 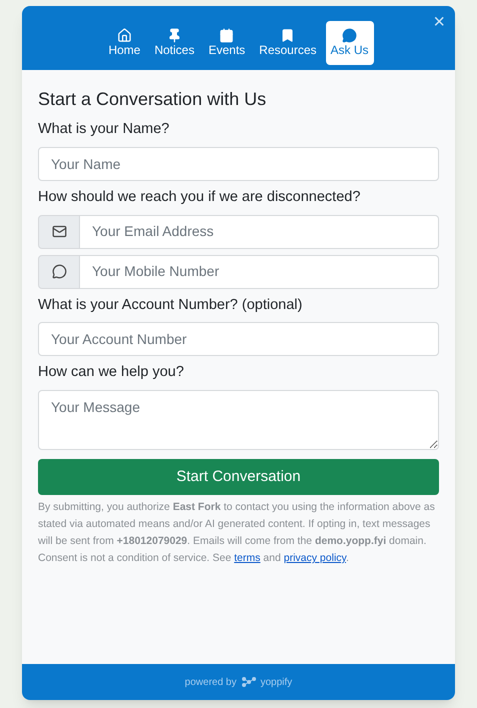 I want to click on email-field: Your Email Address, so click(x=259, y=231).